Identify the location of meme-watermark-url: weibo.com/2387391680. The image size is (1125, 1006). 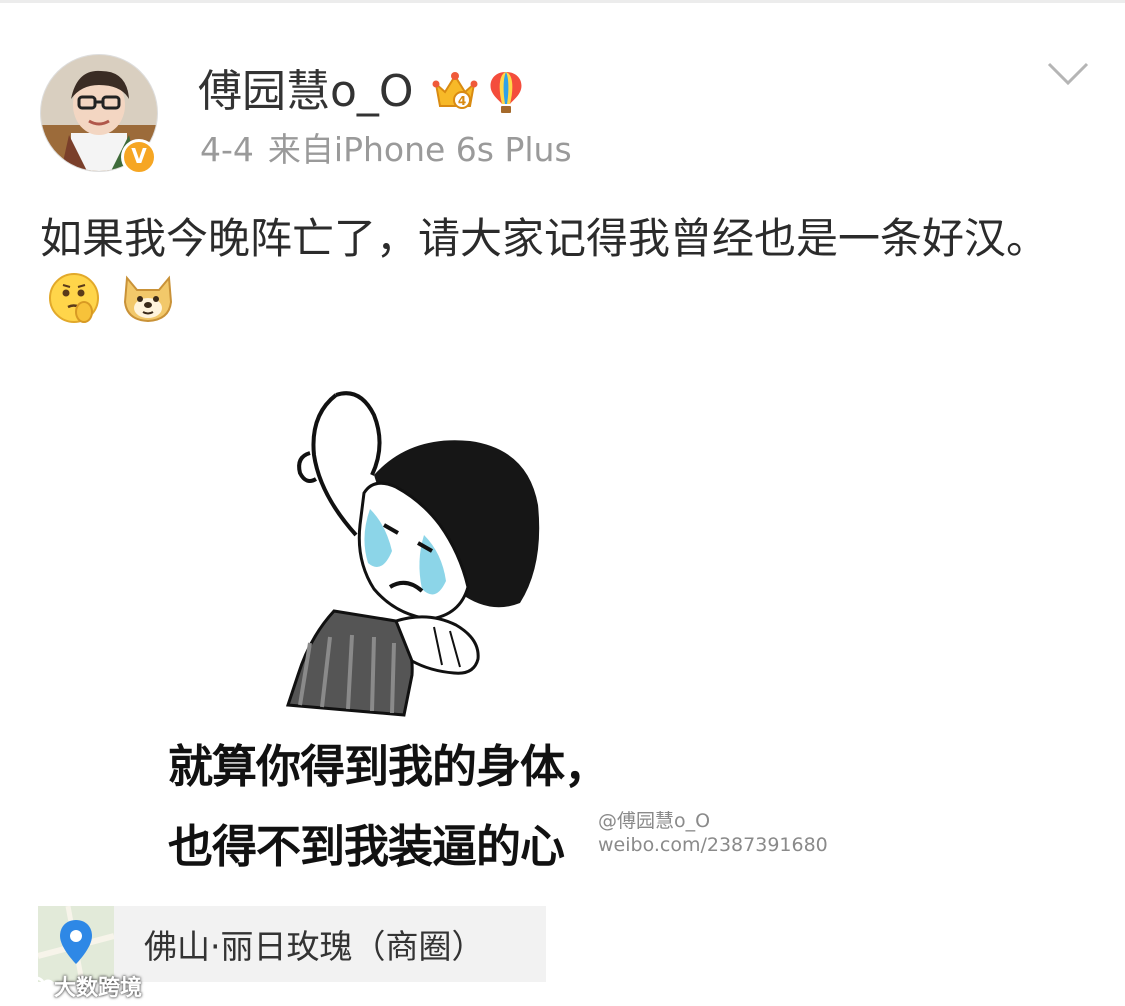
(713, 845).